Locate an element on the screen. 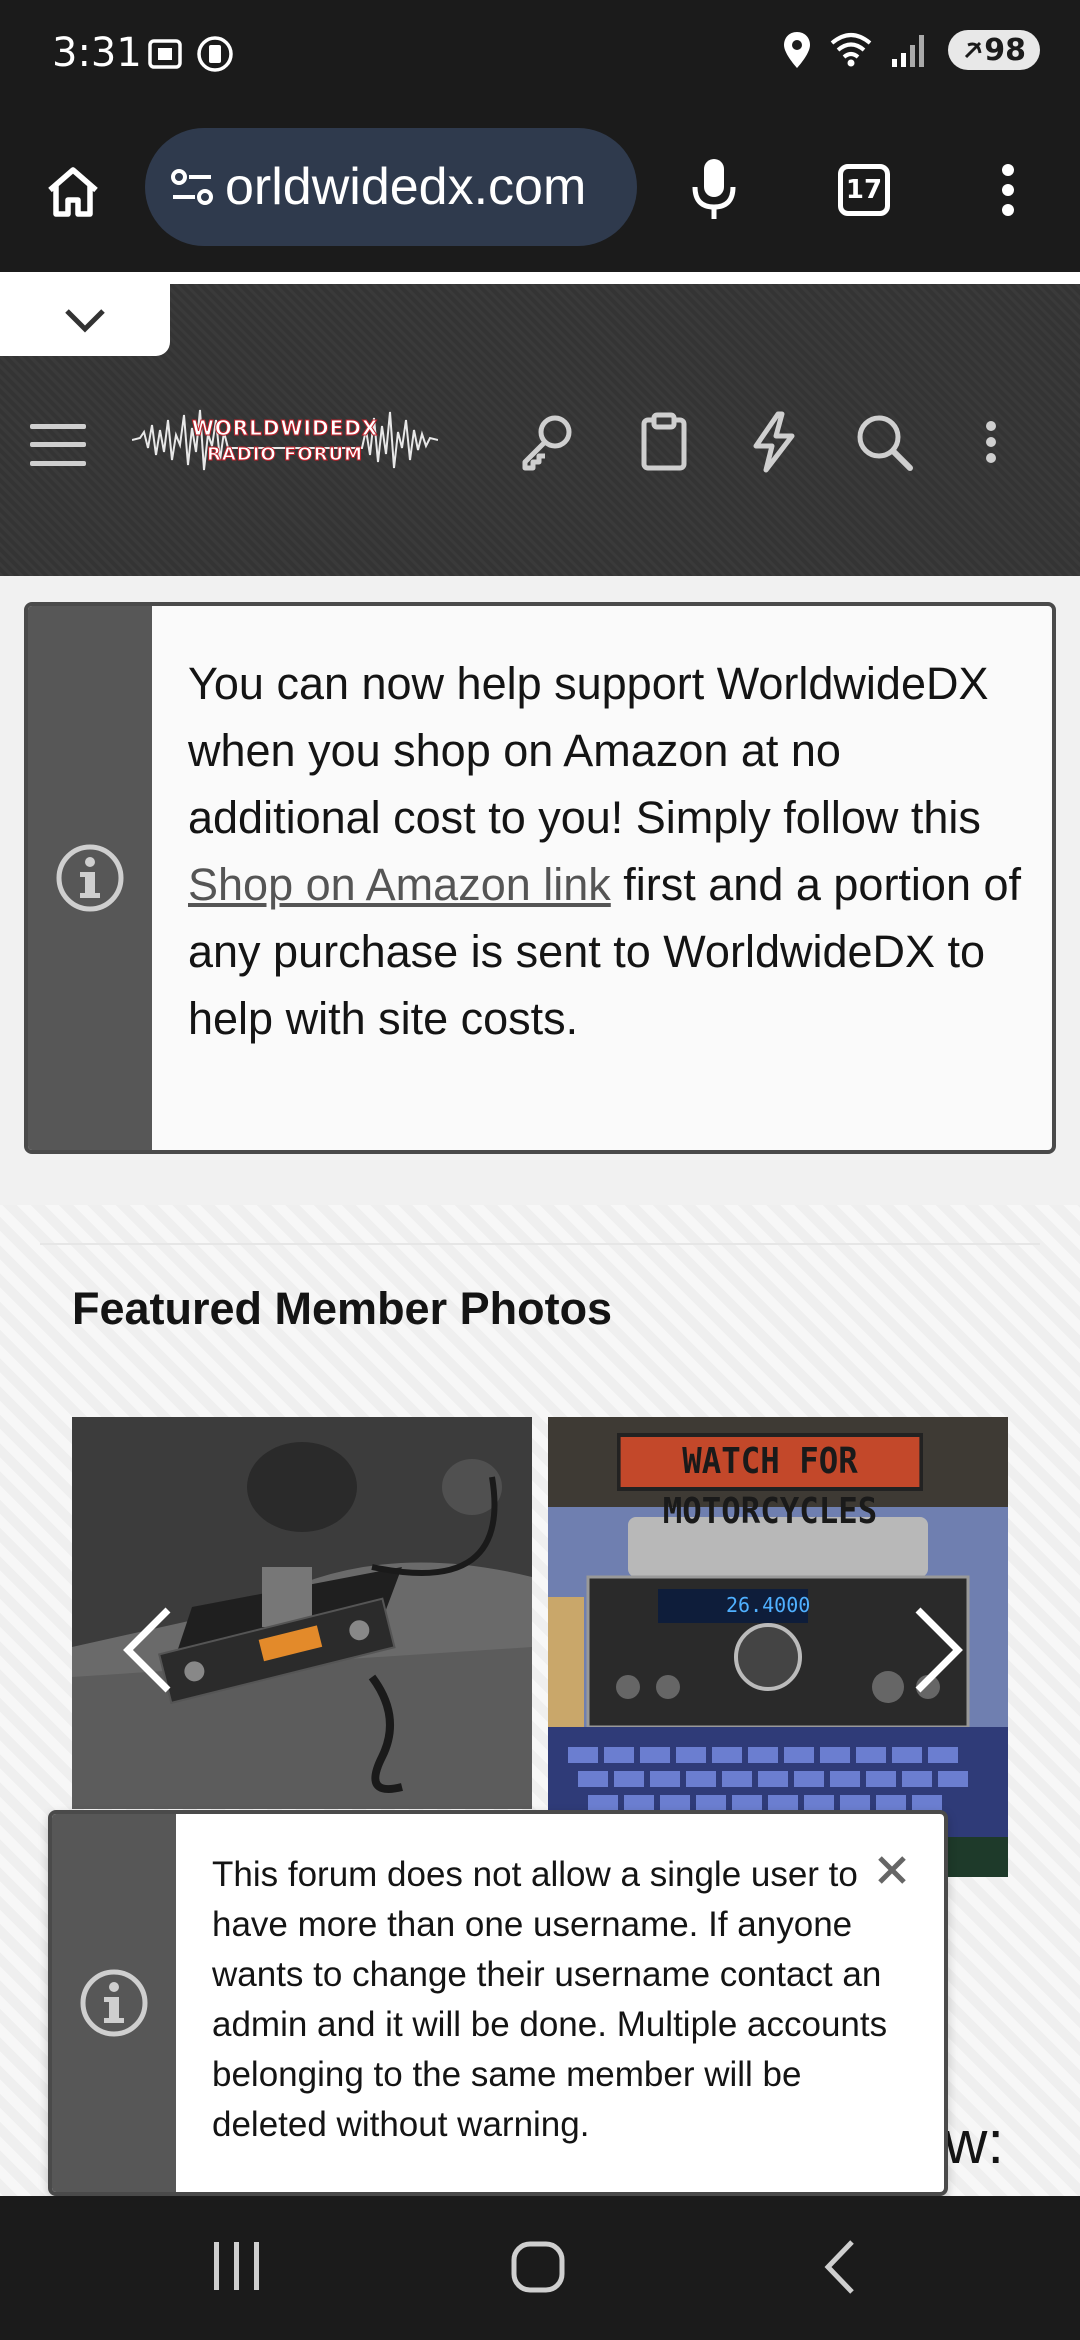 The image size is (1080, 2340). battery-level: 98 is located at coordinates (1005, 50).